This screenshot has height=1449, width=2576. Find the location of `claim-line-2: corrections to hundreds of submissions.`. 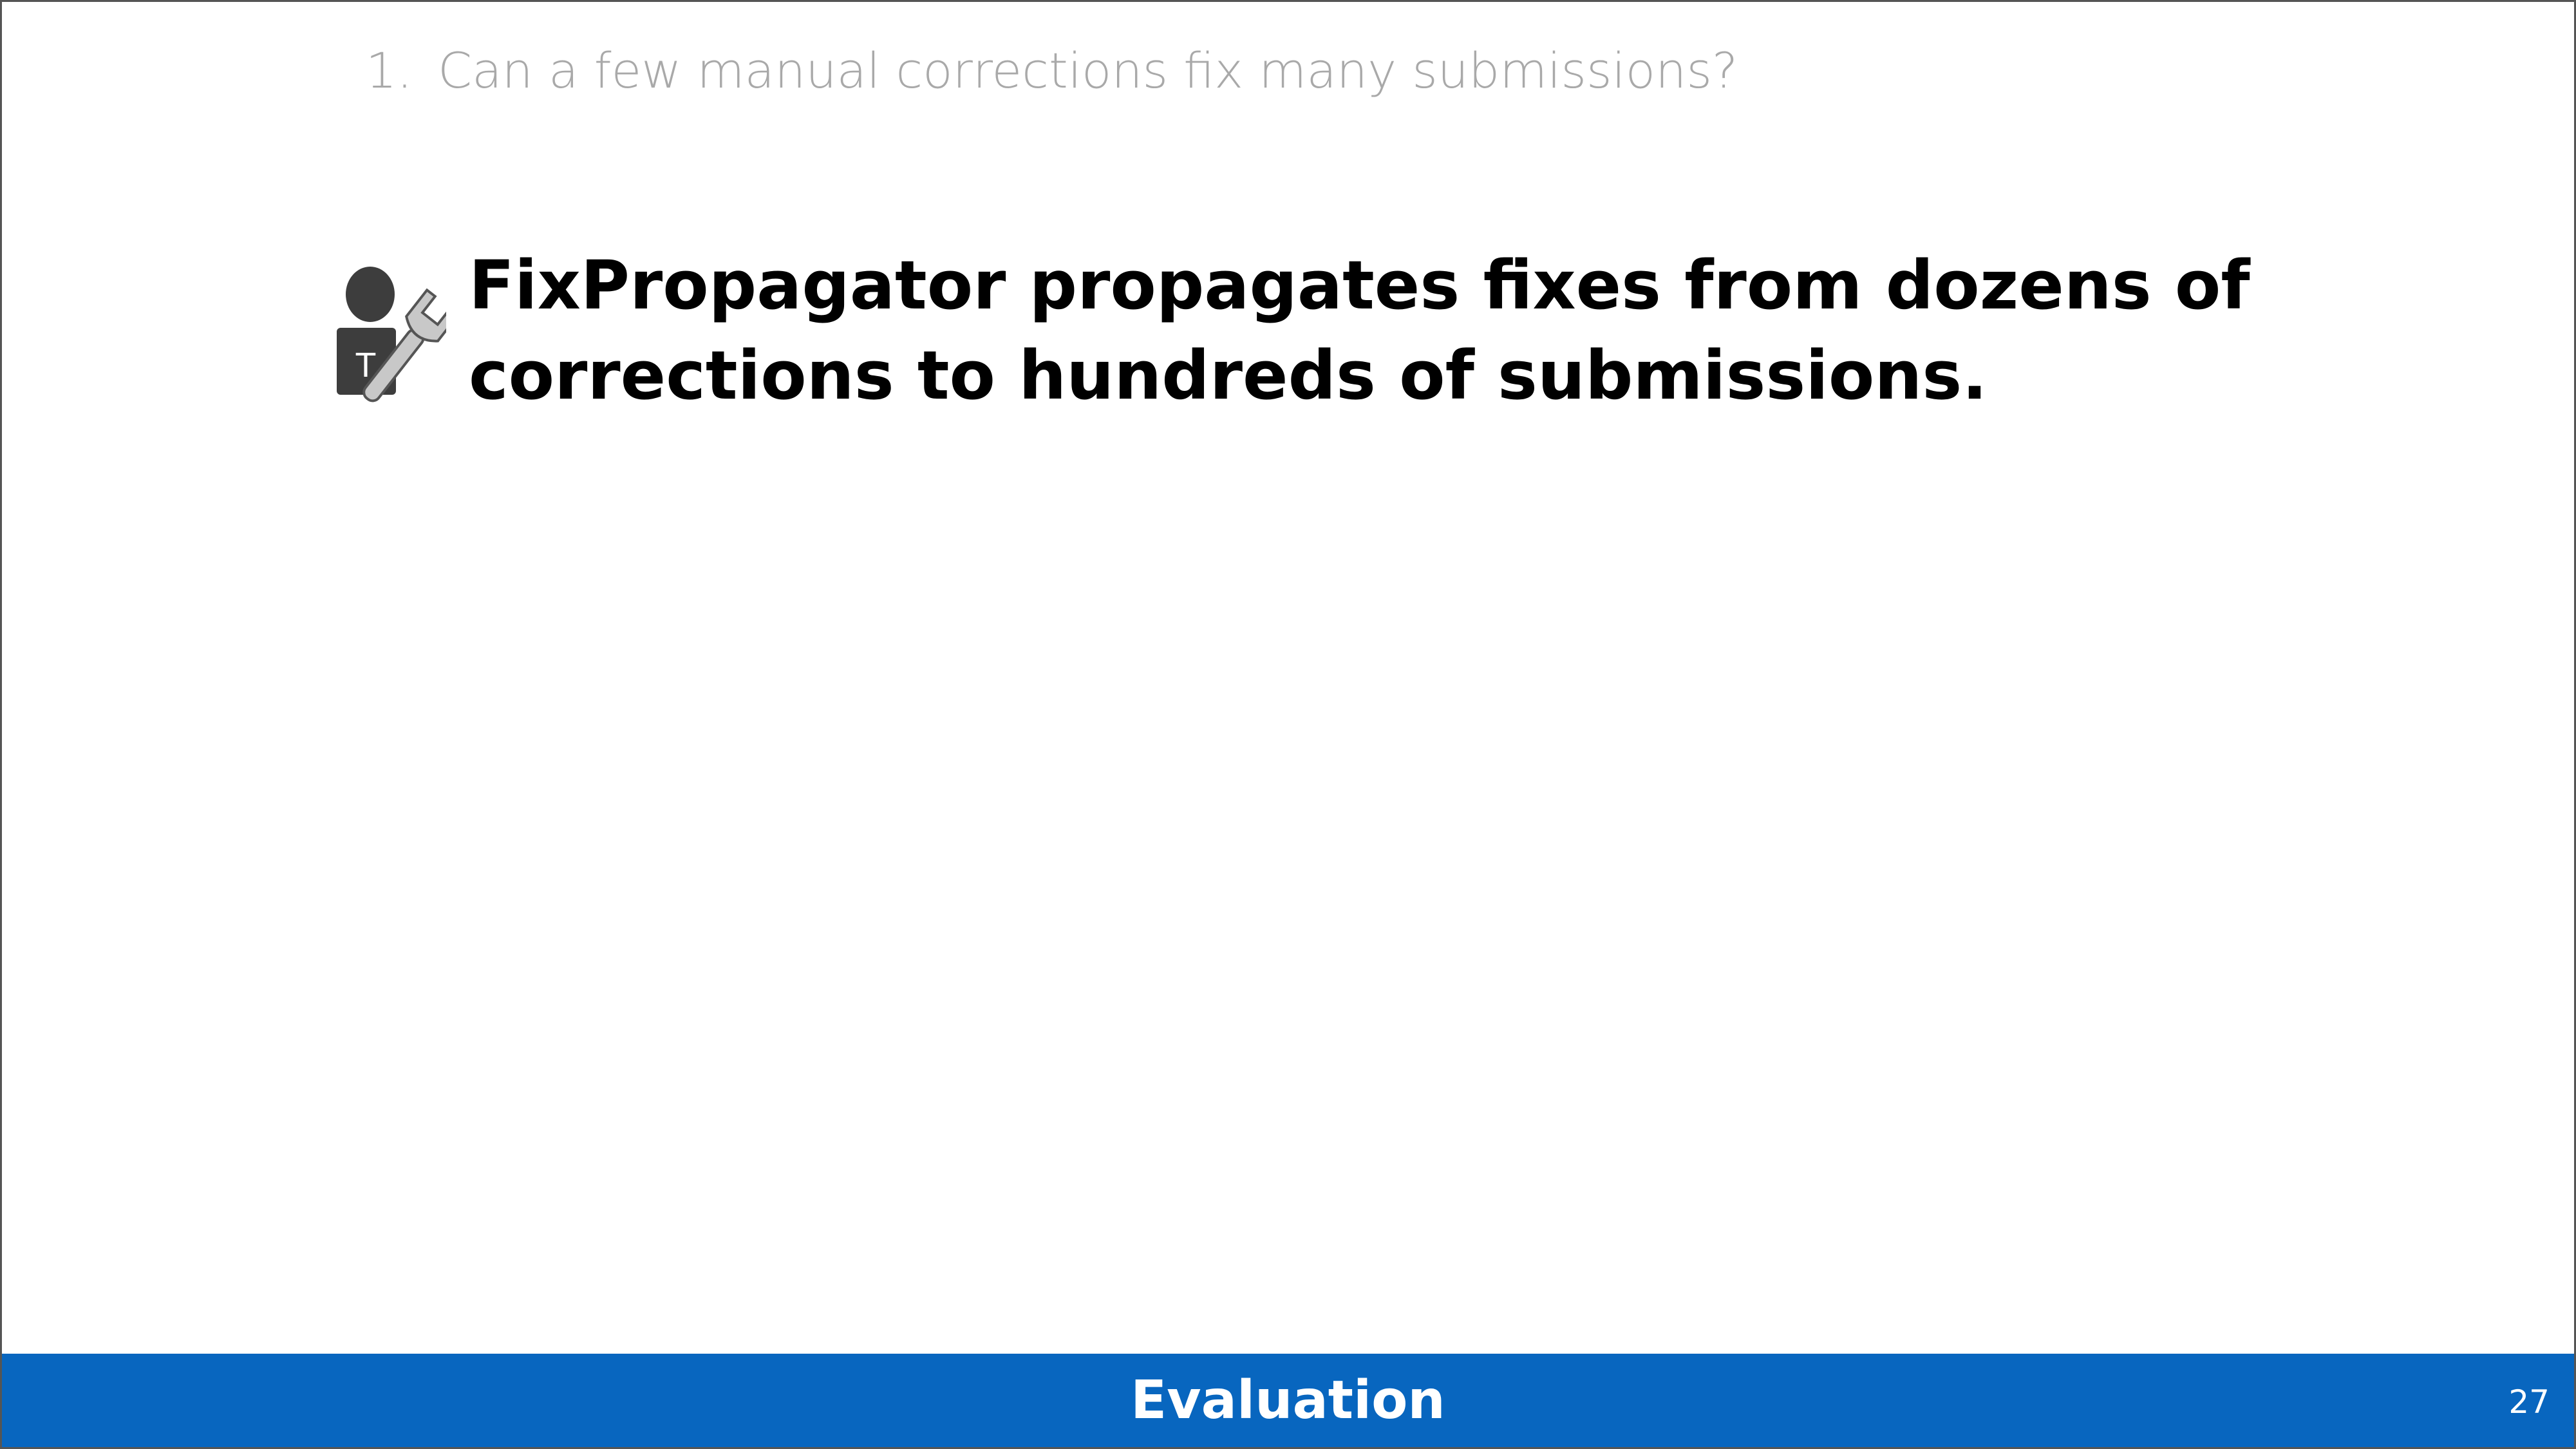

claim-line-2: corrections to hundreds of submissions. is located at coordinates (1228, 375).